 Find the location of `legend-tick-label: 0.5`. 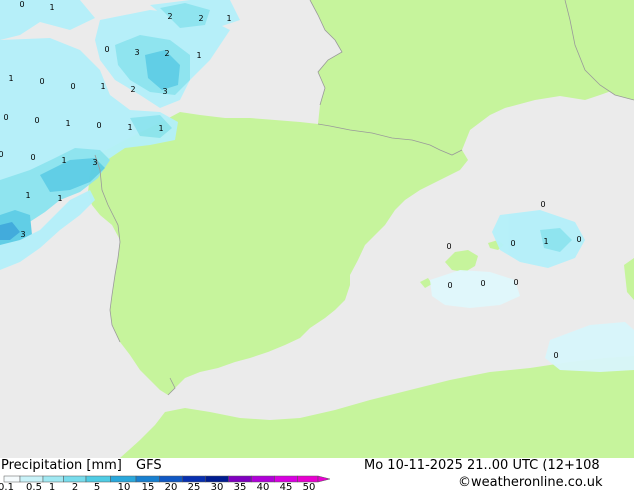

legend-tick-label: 0.5 is located at coordinates (34, 487).